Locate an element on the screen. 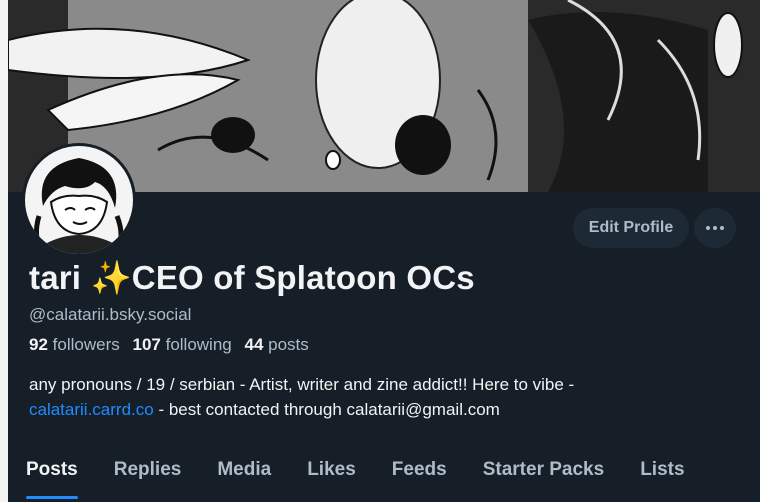  followers-count: 92 is located at coordinates (38, 344).